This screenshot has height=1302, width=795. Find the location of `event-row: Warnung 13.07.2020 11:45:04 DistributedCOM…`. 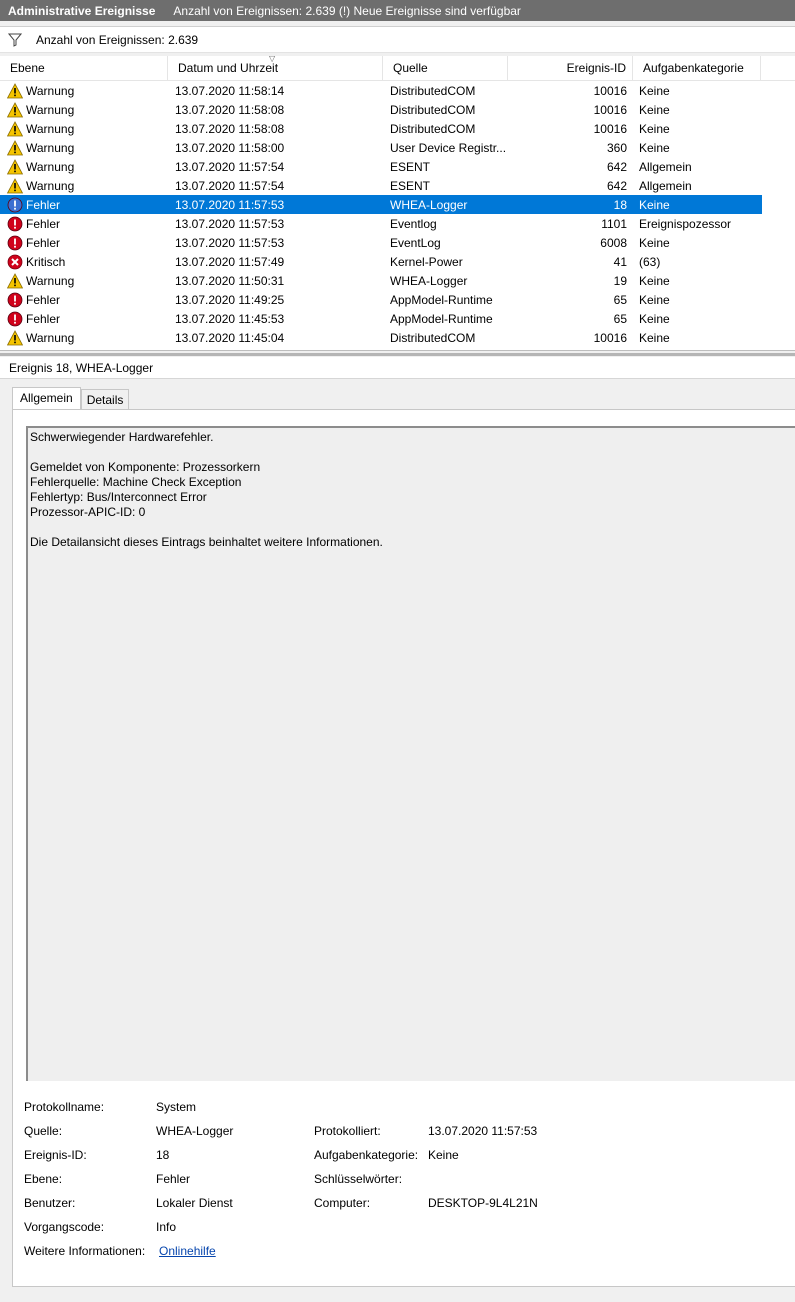

event-row: Warnung 13.07.2020 11:45:04 DistributedCOM… is located at coordinates (381, 337).